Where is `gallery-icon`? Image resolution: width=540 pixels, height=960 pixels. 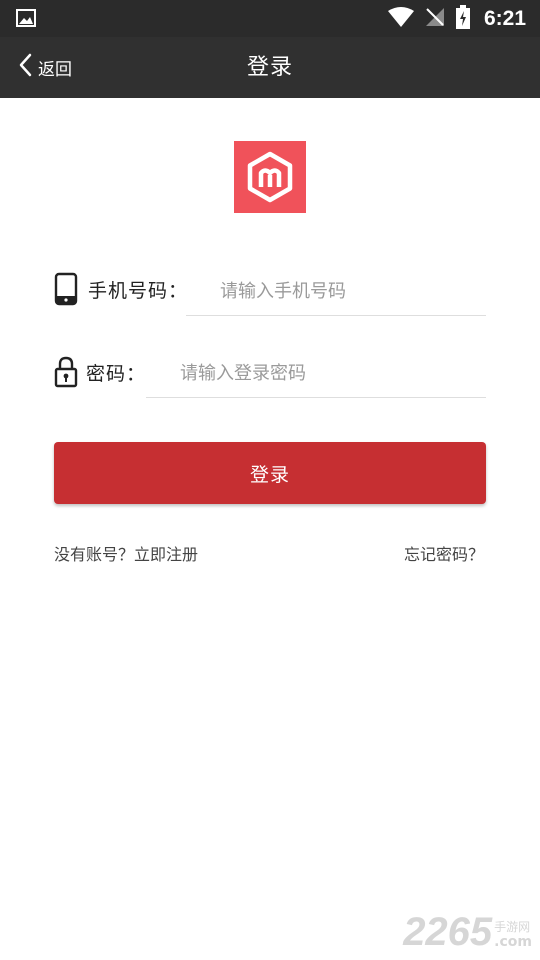
gallery-icon is located at coordinates (26, 20).